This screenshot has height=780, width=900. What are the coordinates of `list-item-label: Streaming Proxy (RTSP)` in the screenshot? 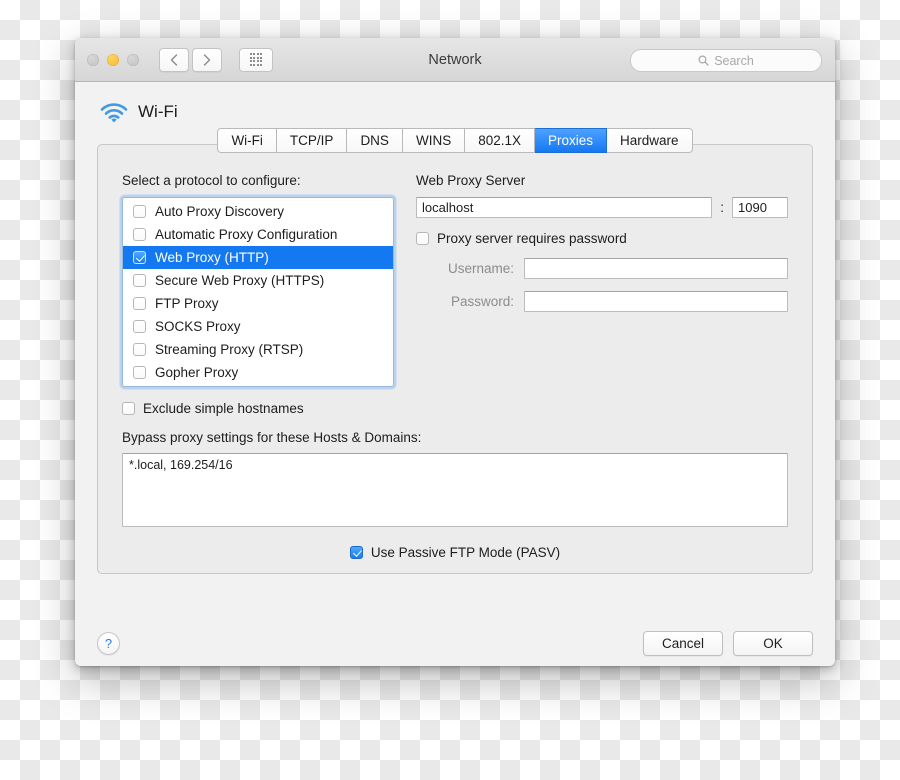 It's located at (229, 349).